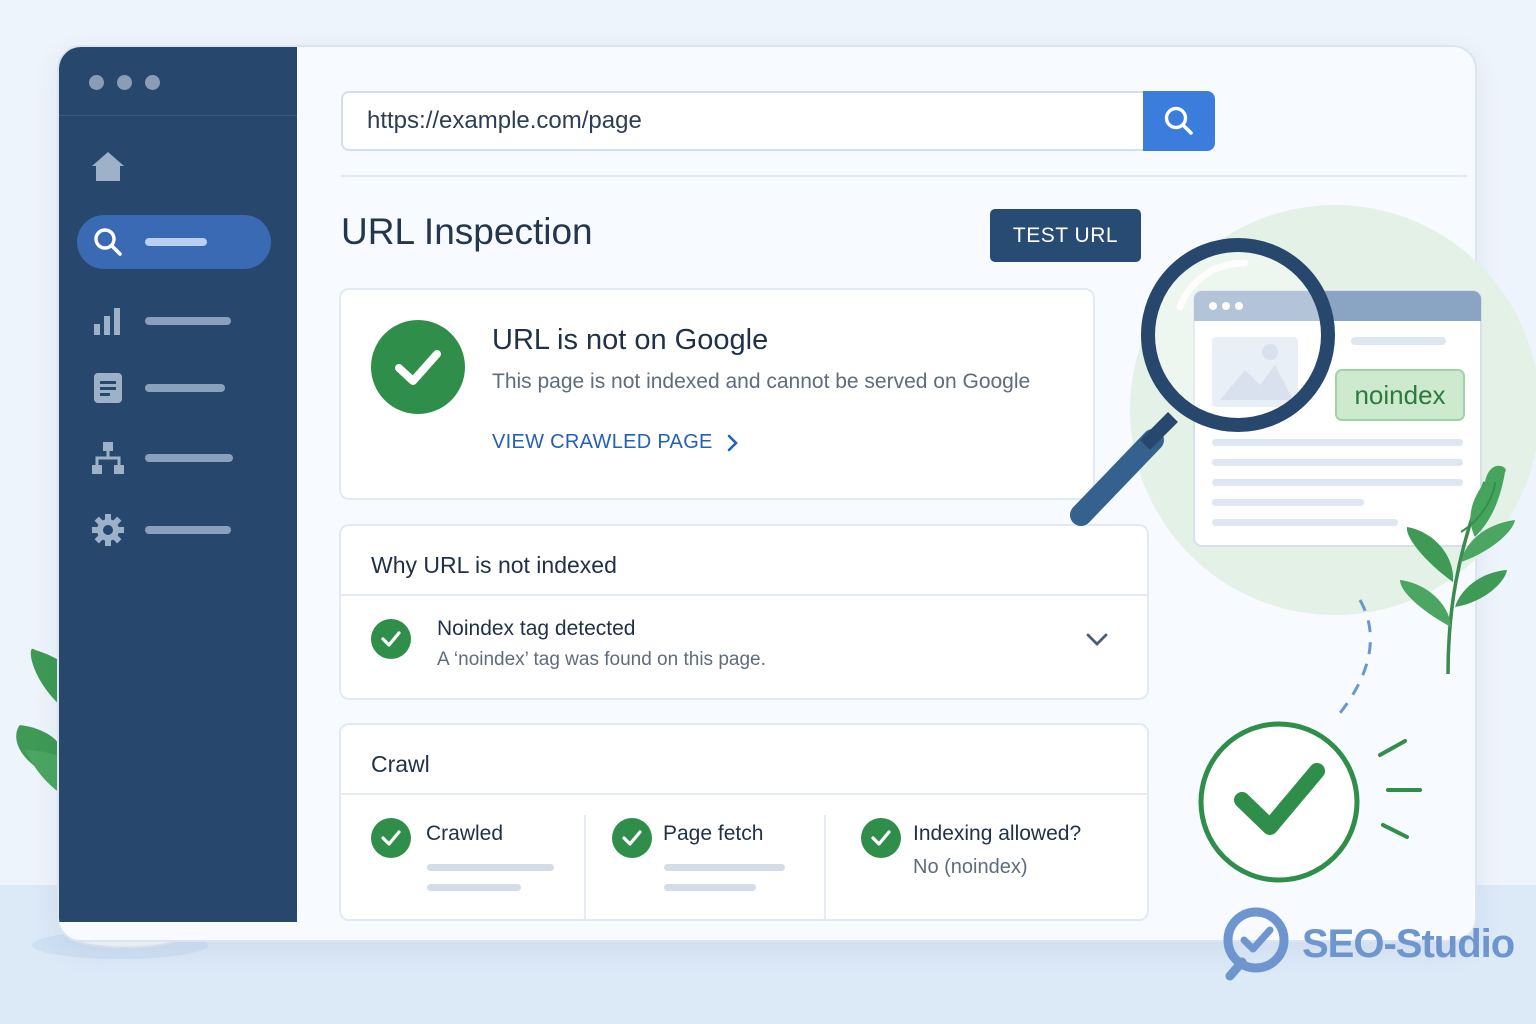 This screenshot has height=1024, width=1536. I want to click on status-title: URL is not on Google, so click(630, 340).